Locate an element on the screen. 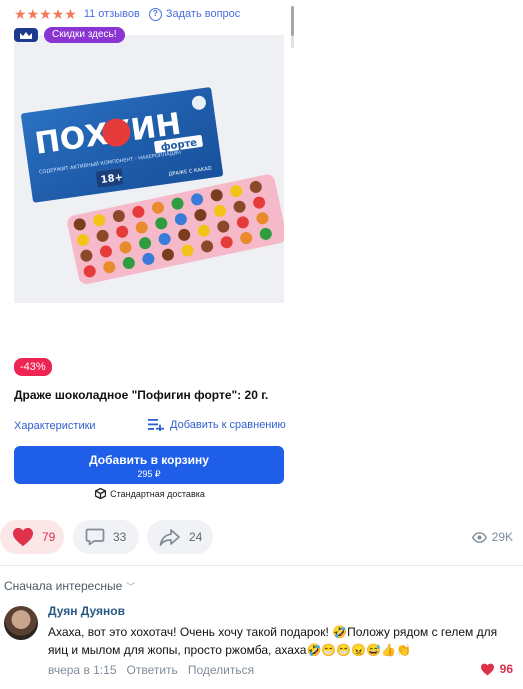 This screenshot has height=689, width=523. share-button: 24 is located at coordinates (180, 537).